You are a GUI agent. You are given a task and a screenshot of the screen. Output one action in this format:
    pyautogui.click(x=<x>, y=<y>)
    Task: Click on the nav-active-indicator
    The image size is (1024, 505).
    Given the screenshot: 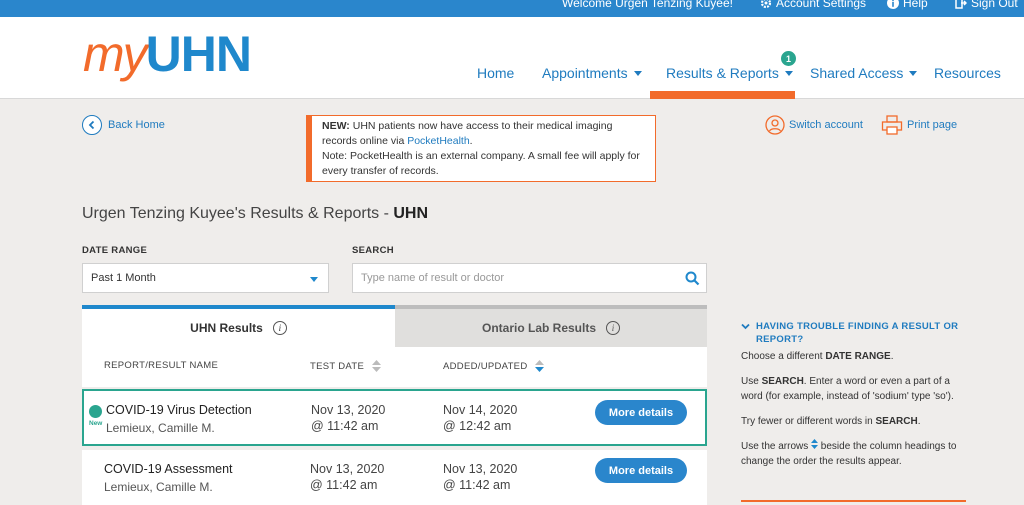 What is the action you would take?
    pyautogui.click(x=722, y=95)
    